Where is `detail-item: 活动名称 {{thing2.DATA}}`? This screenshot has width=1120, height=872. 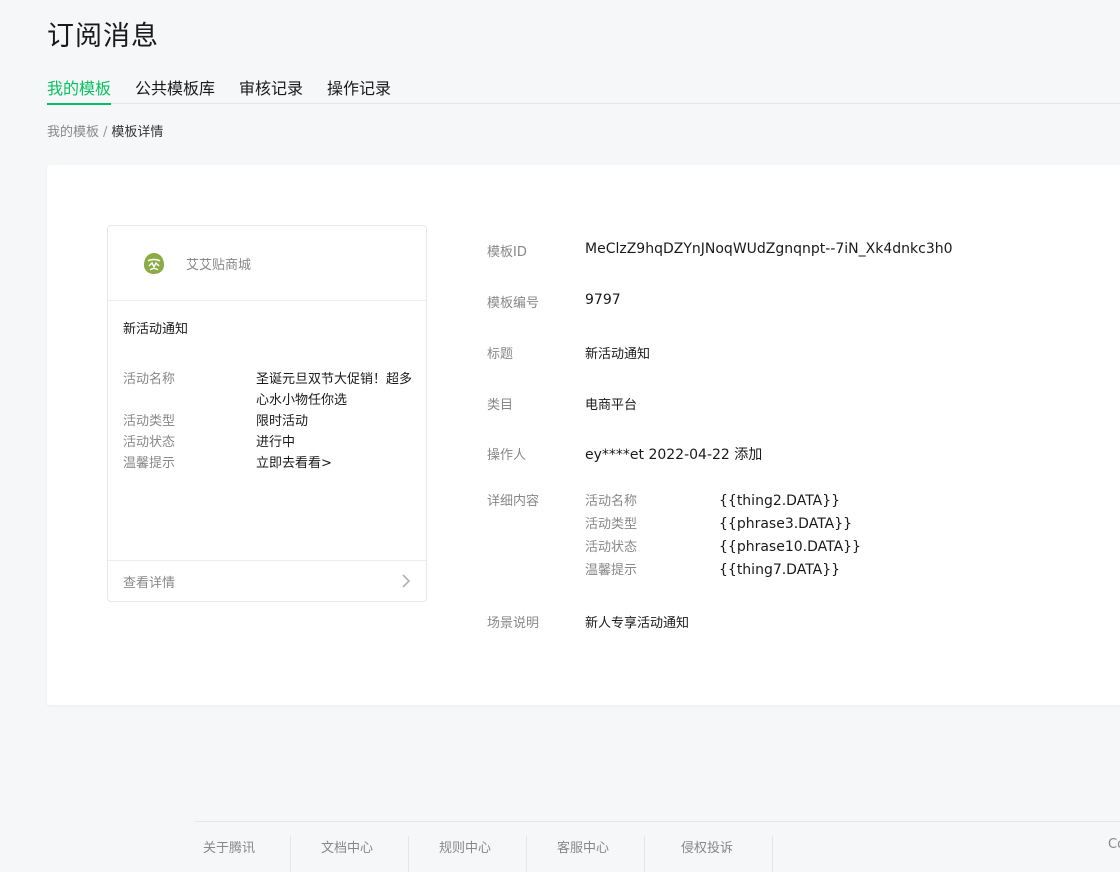 detail-item: 活动名称 {{thing2.DATA}} is located at coordinates (723, 501).